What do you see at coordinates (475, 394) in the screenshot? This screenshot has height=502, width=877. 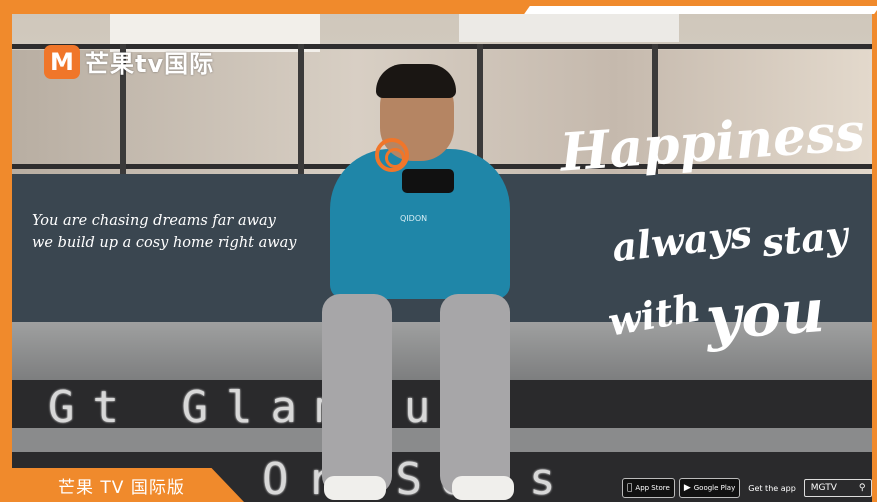 I see `leg-right` at bounding box center [475, 394].